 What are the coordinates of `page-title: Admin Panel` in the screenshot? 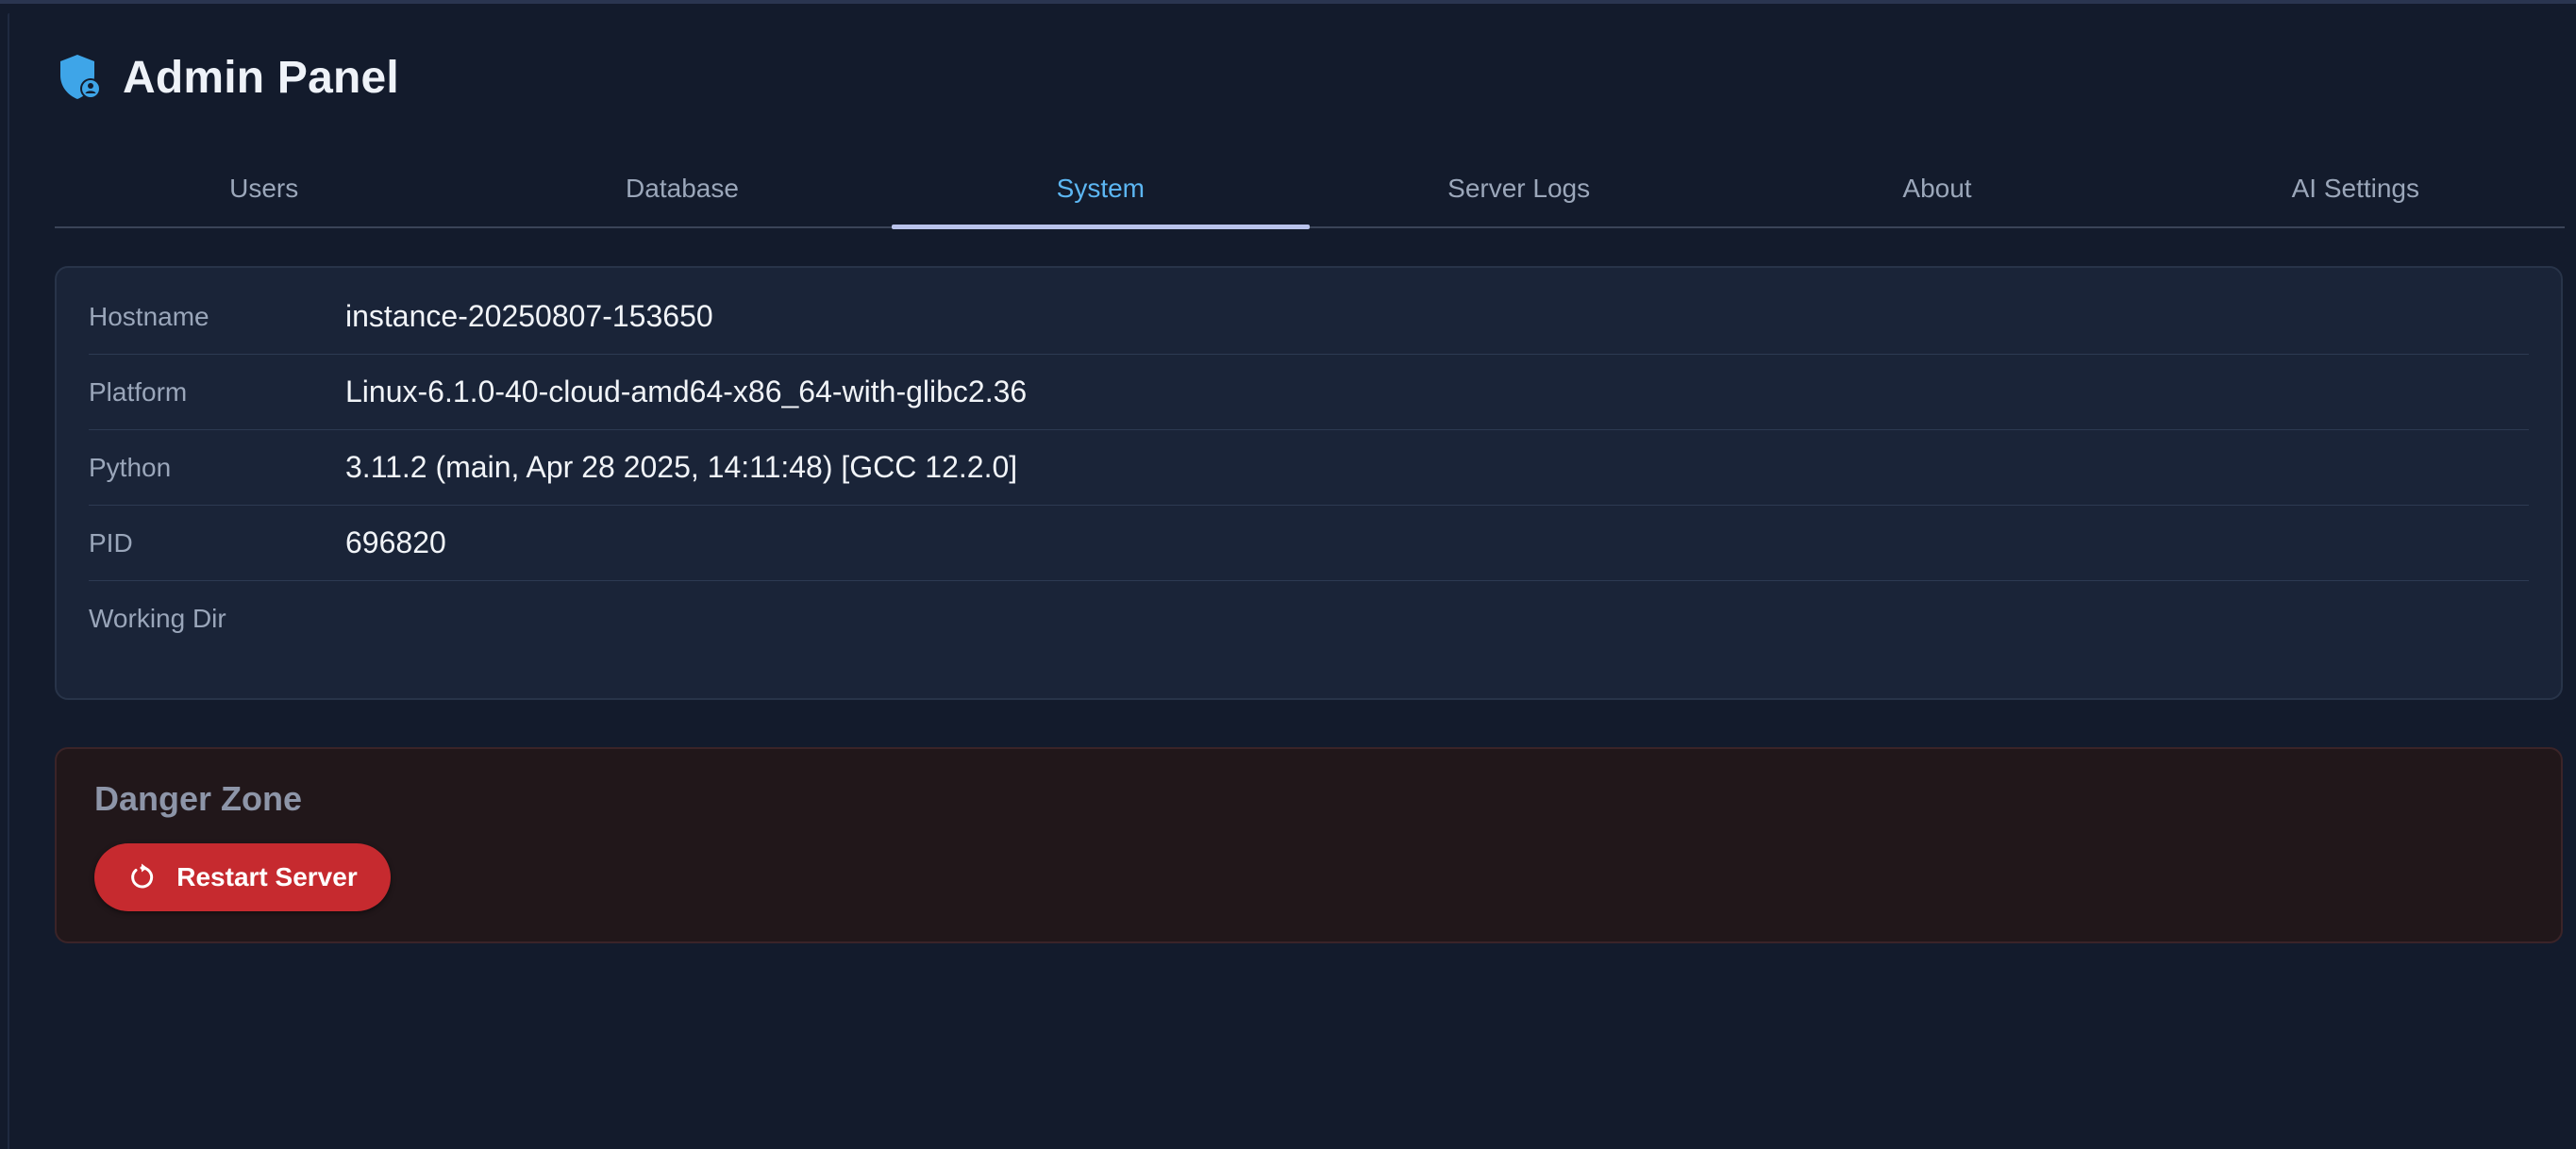 It's located at (261, 77).